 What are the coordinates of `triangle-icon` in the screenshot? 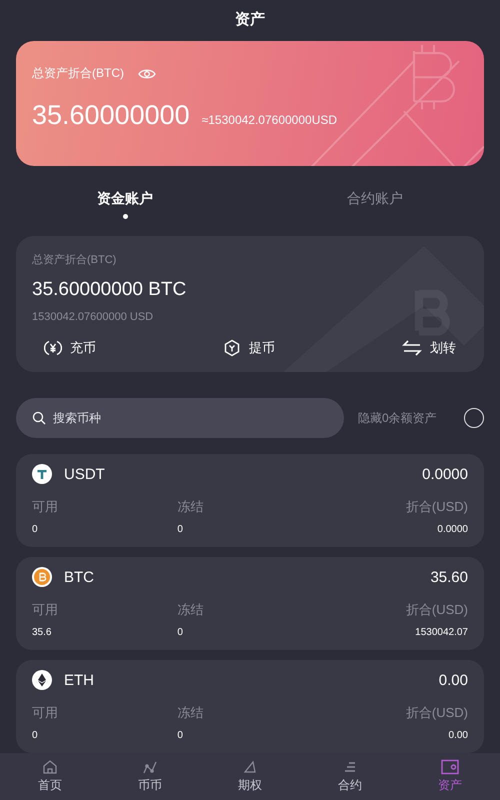 It's located at (250, 767).